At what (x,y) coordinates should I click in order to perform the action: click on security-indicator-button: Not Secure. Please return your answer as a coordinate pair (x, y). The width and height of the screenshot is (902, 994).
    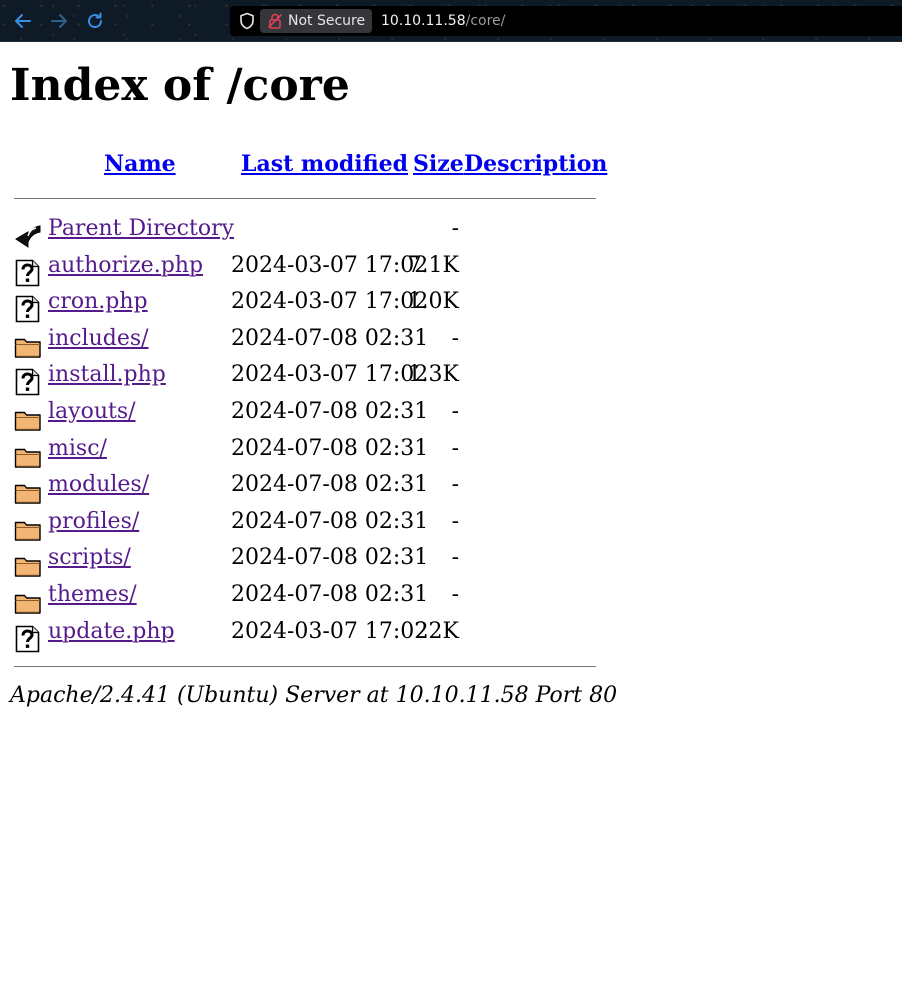
    Looking at the image, I should click on (316, 21).